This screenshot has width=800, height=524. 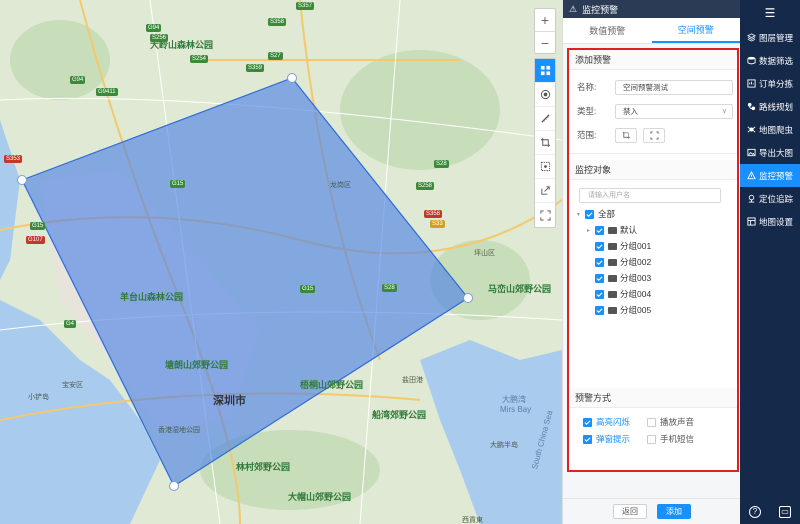 I want to click on map-place-label: 龙岗区, so click(x=340, y=185).